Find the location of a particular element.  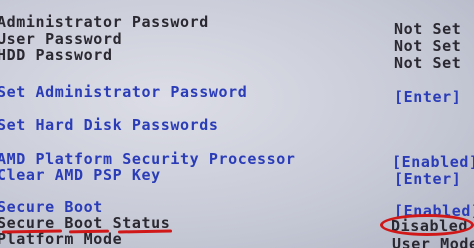

clear-amd-psp-key-enter: [Enter] is located at coordinates (427, 179).